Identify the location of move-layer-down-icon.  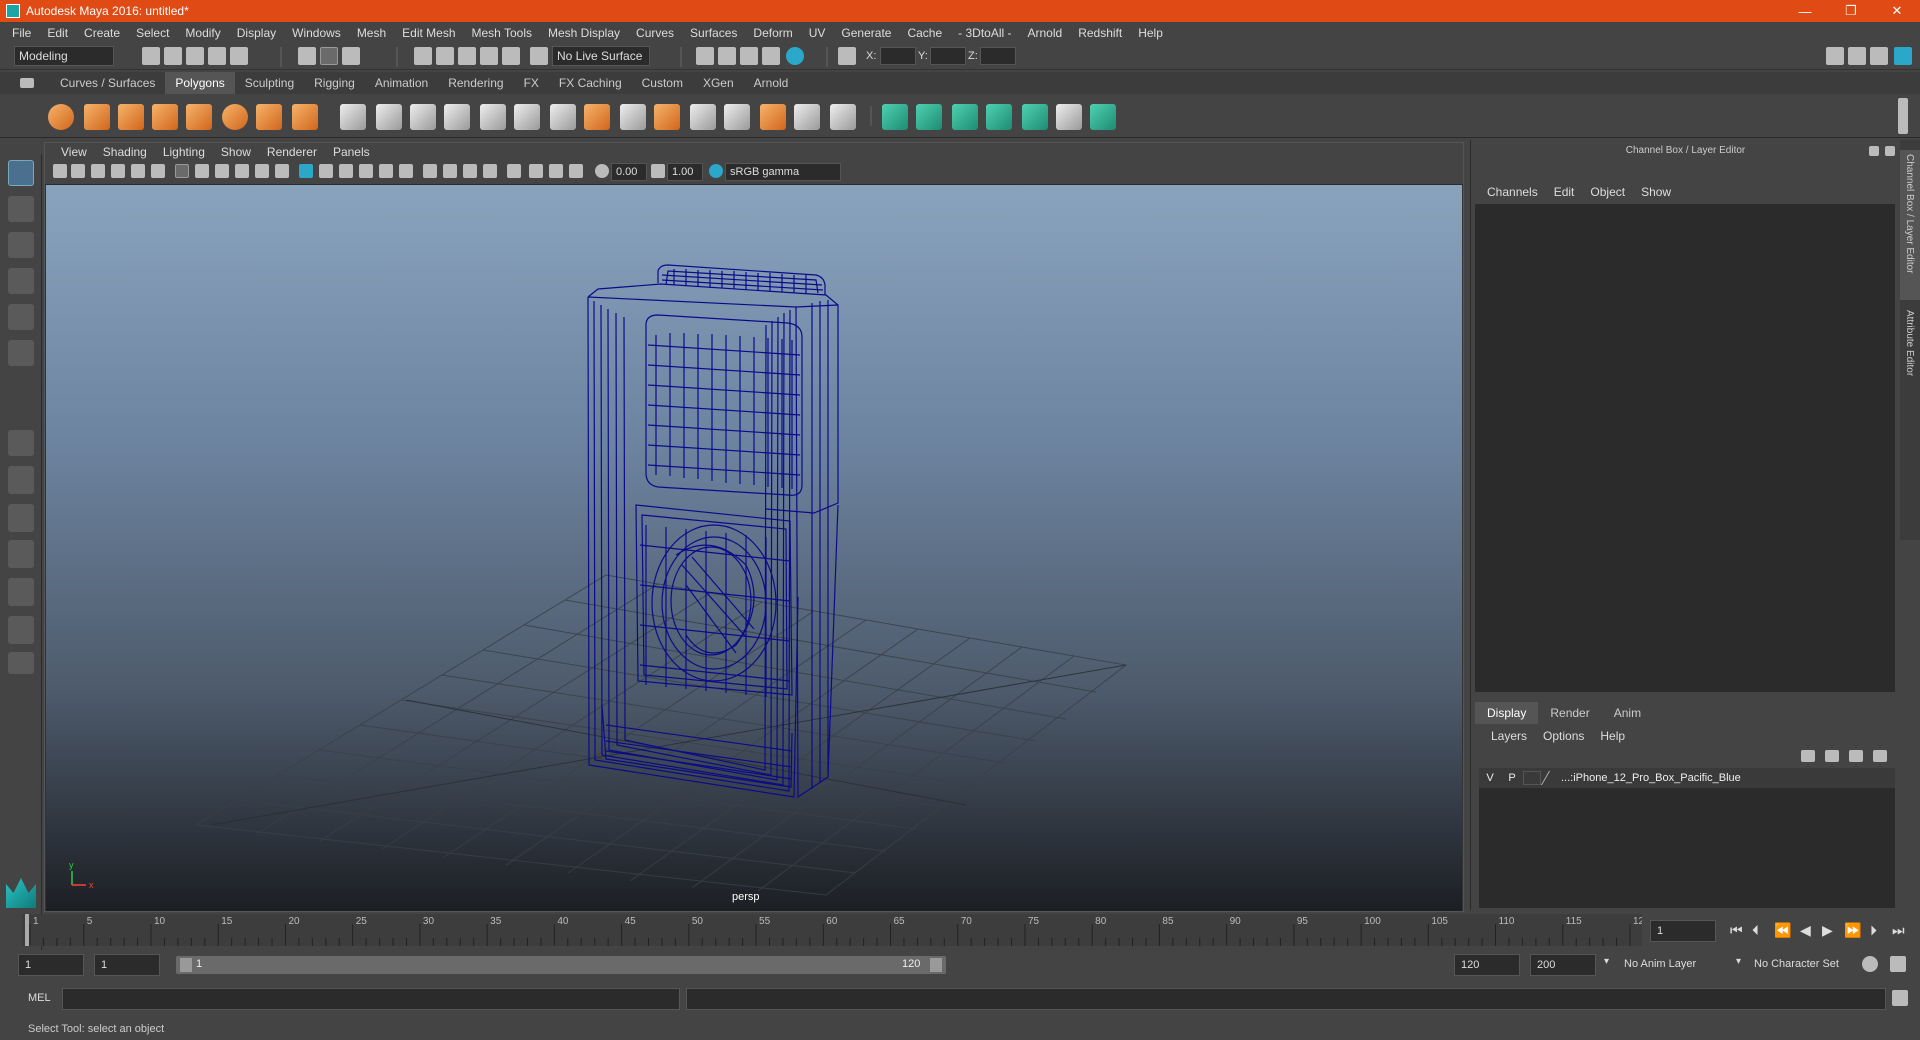
(1832, 756).